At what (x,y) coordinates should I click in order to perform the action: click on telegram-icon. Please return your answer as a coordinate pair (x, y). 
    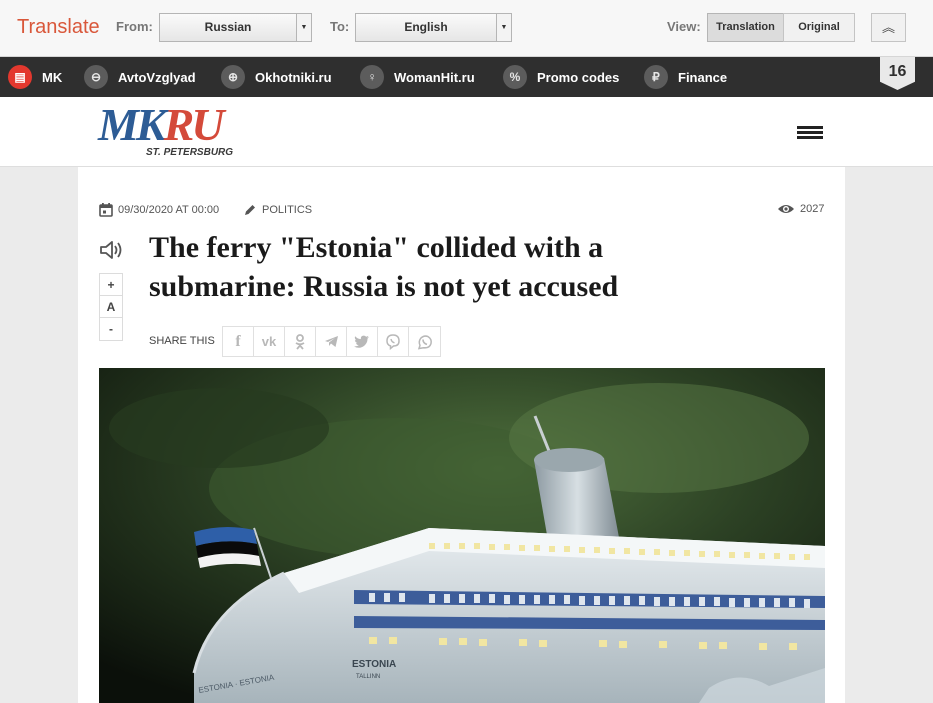
    Looking at the image, I should click on (331, 341).